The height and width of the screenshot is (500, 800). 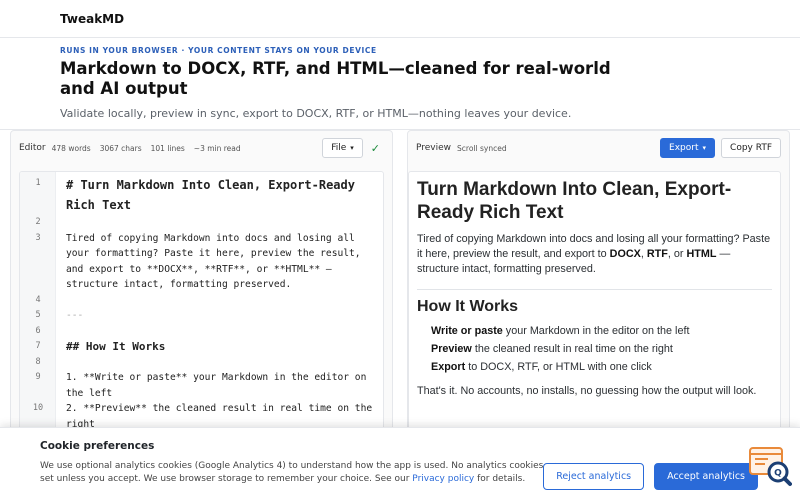 What do you see at coordinates (701, 254) in the screenshot?
I see `intro-html: HTML` at bounding box center [701, 254].